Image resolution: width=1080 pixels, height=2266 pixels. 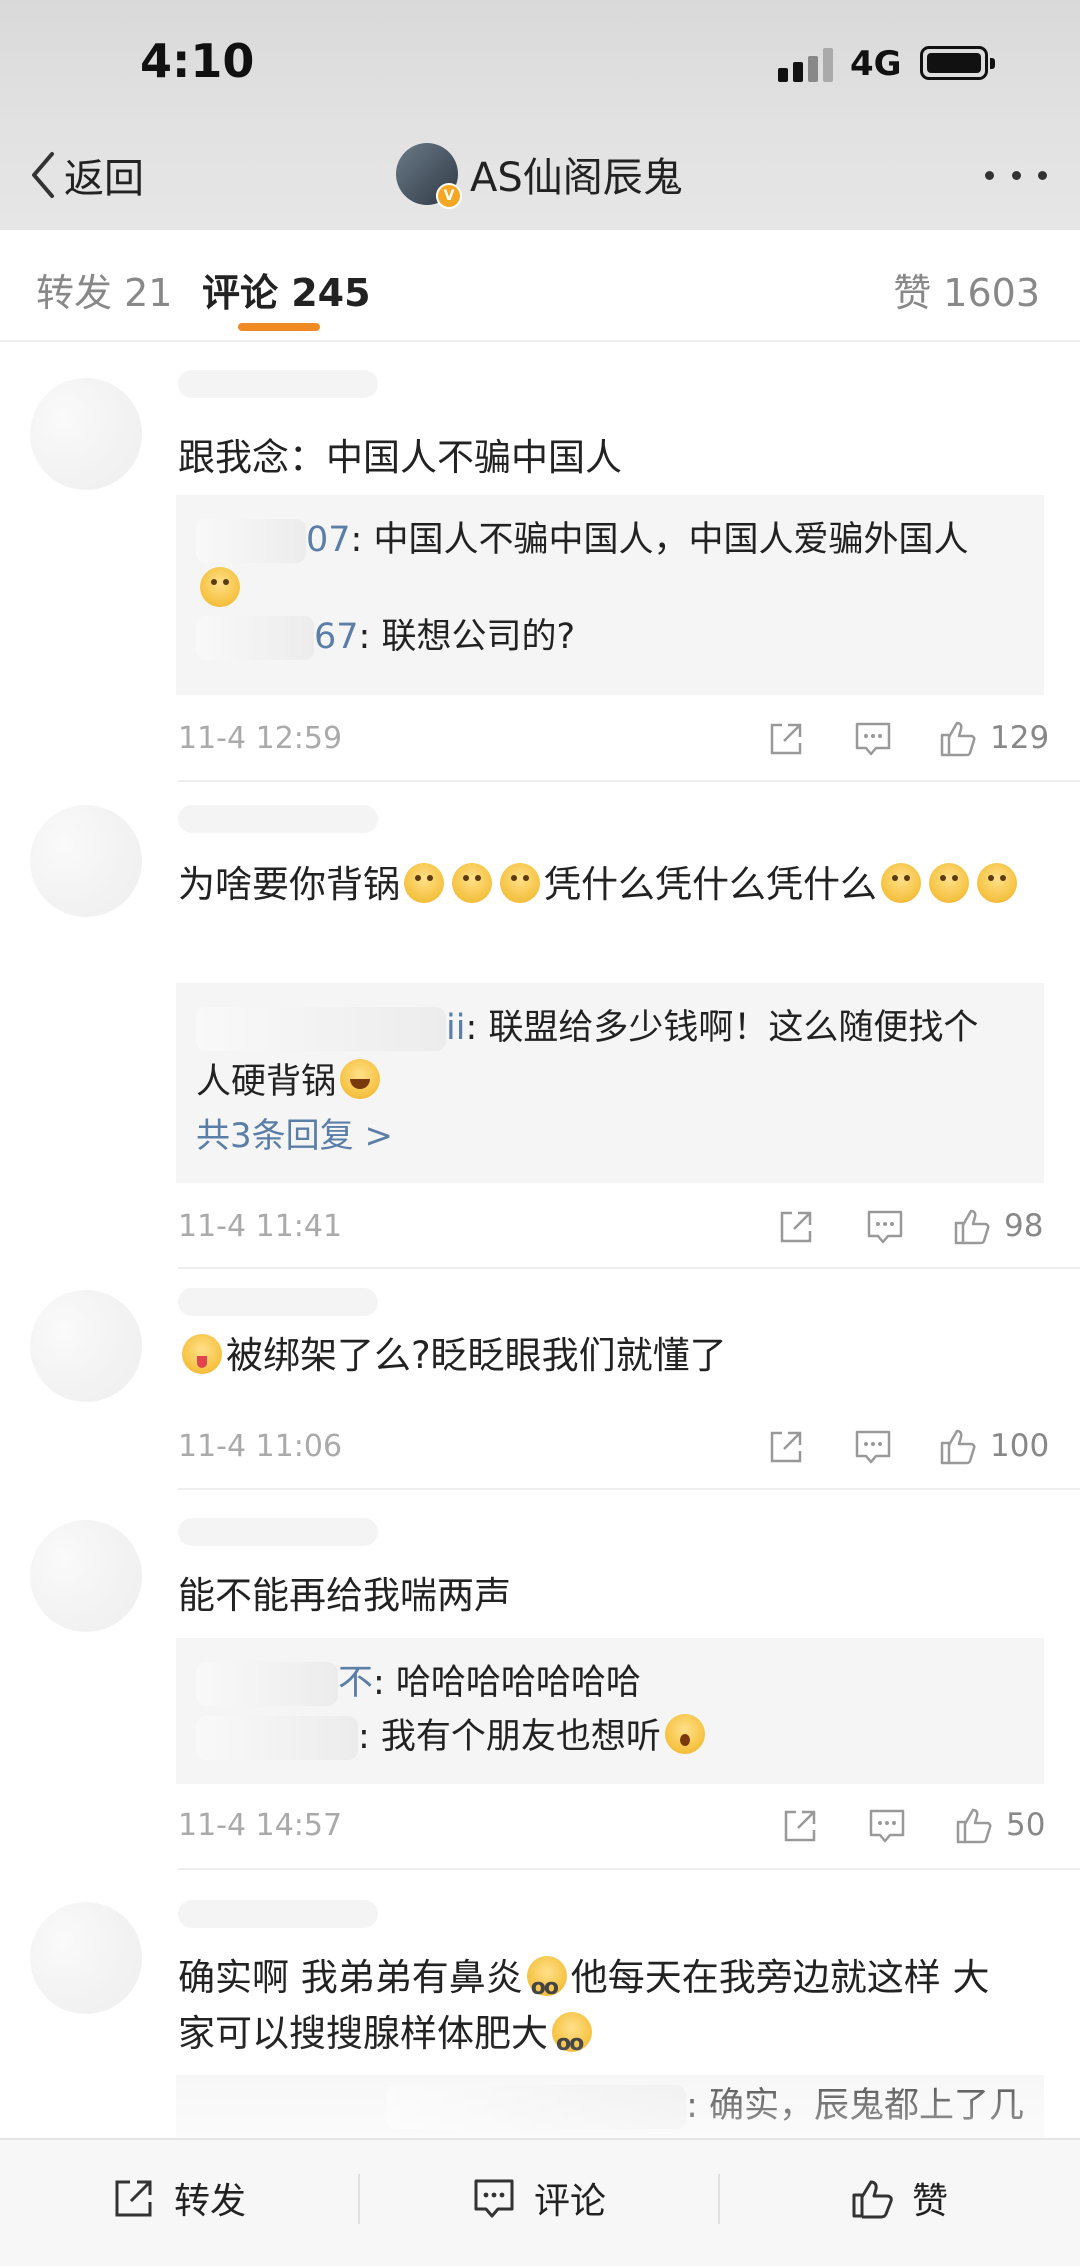 I want to click on comment-text: 能不能再给我喘两声, so click(x=344, y=1595).